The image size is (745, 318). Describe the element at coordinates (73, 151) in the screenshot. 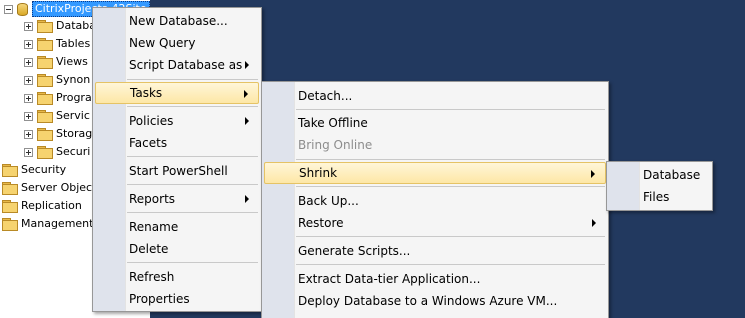

I see `tree-node-label: Securi` at that location.